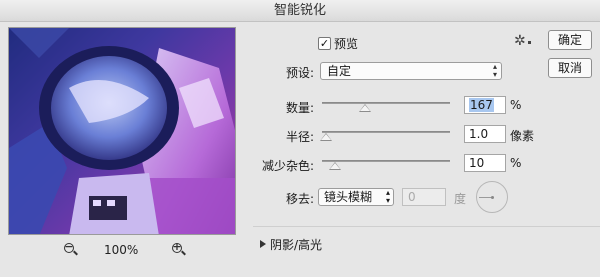 This screenshot has height=277, width=600. I want to click on amount-label: 数量:, so click(299, 108).